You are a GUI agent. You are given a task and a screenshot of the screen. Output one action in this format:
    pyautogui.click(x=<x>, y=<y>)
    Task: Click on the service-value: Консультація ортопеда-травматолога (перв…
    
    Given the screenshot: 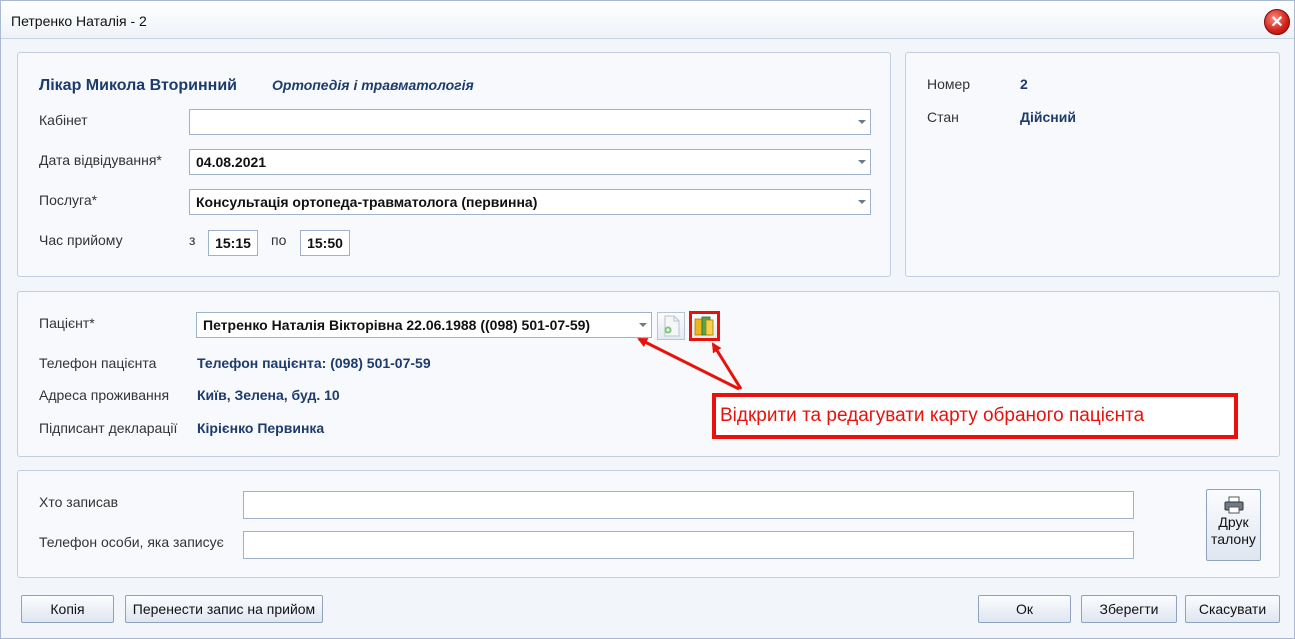 What is the action you would take?
    pyautogui.click(x=367, y=202)
    